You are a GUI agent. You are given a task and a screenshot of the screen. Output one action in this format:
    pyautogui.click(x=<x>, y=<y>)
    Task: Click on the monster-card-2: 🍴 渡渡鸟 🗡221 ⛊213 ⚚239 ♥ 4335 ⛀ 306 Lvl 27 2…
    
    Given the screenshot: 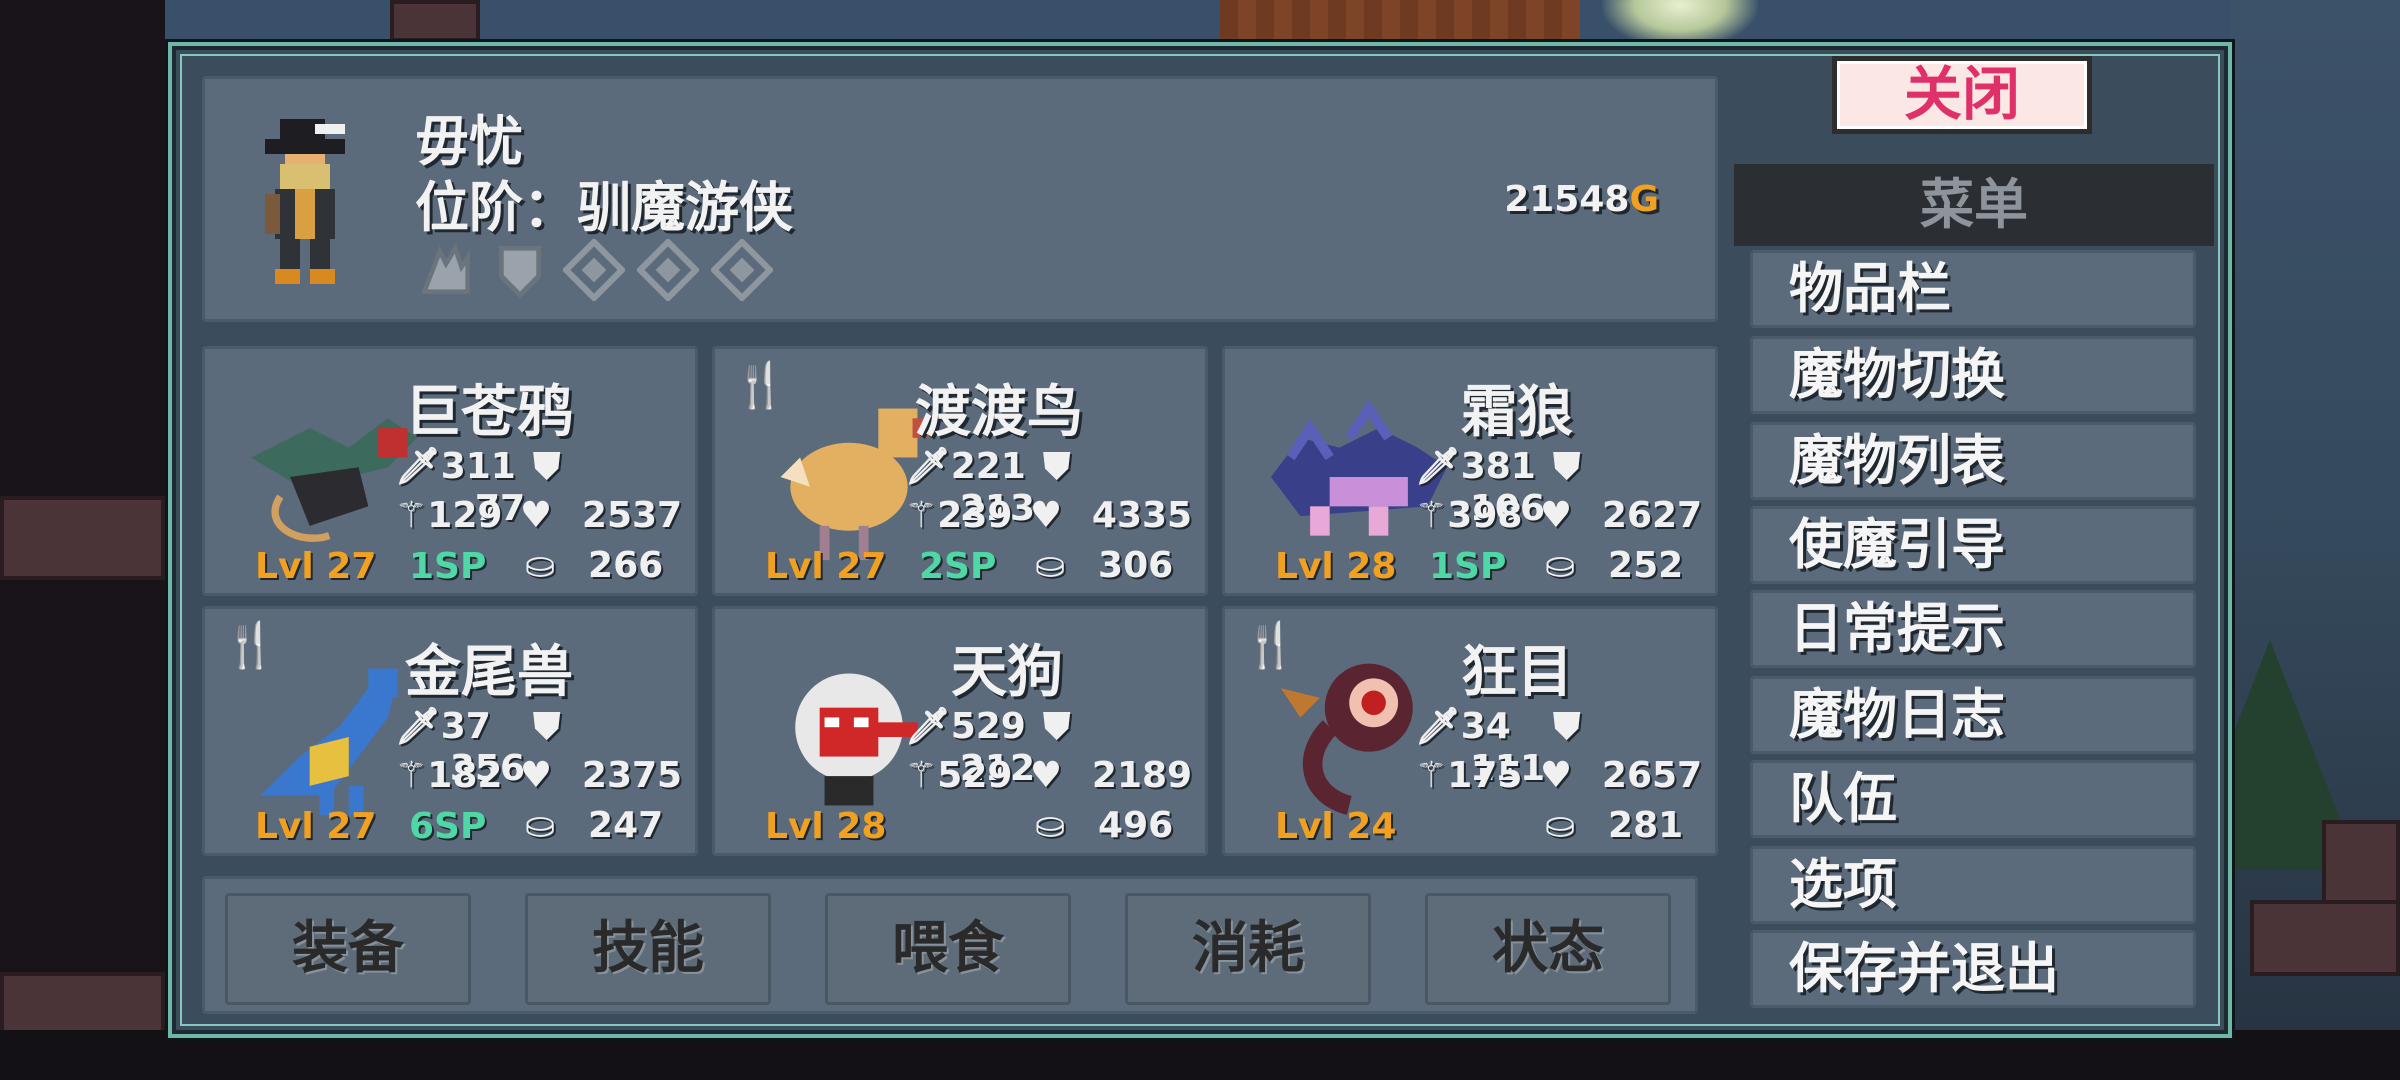 What is the action you would take?
    pyautogui.click(x=960, y=471)
    